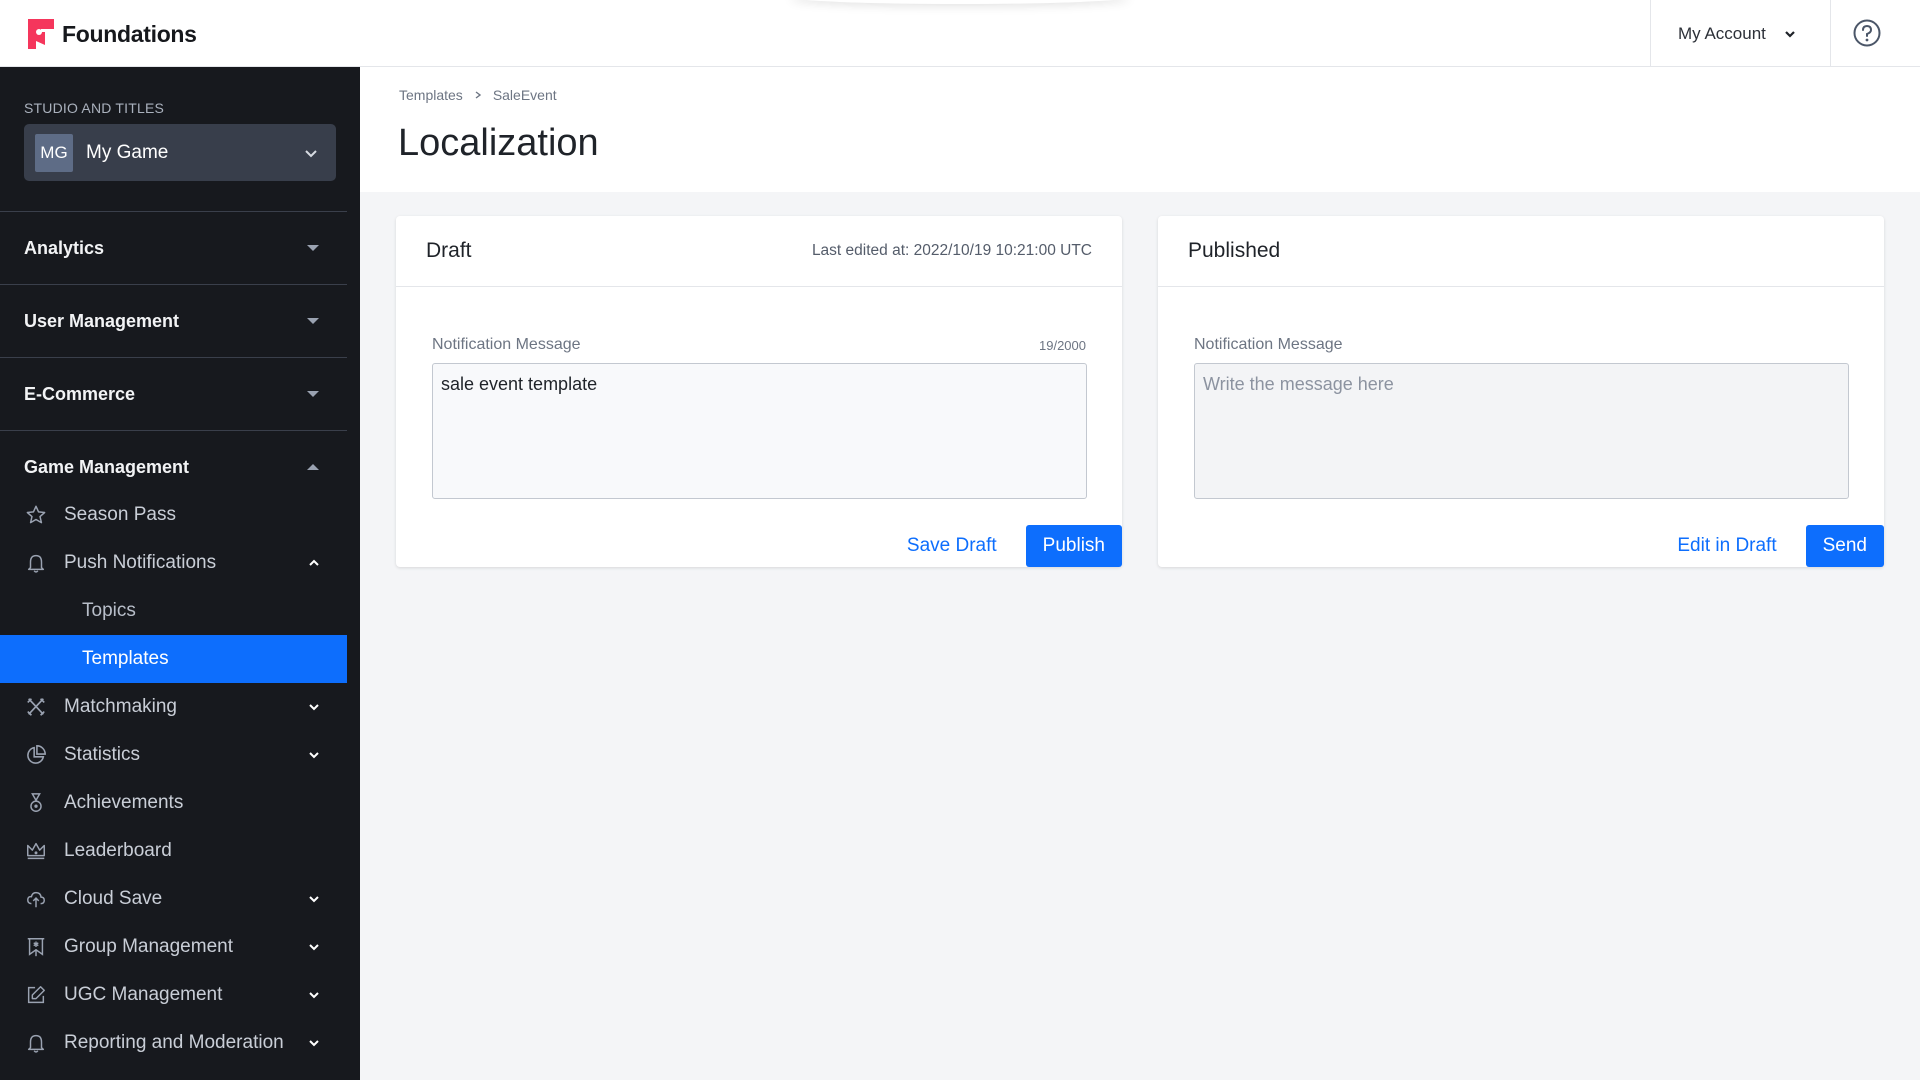  I want to click on published-notification-message-input, so click(1521, 431).